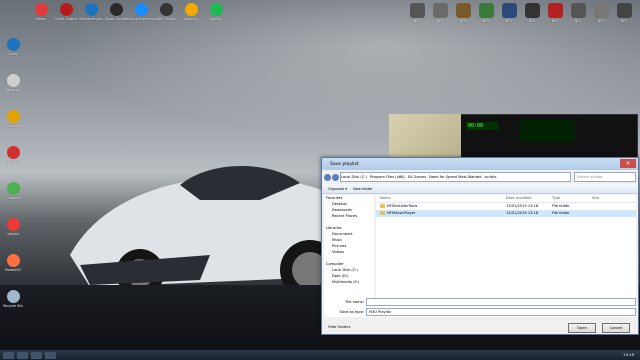  I want to click on column-type: Type, so click(572, 198).